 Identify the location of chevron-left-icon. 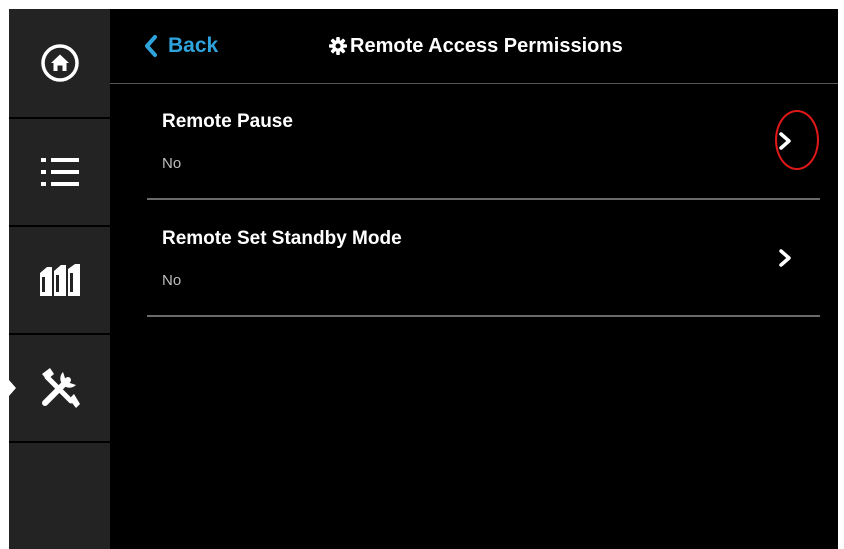
(151, 46).